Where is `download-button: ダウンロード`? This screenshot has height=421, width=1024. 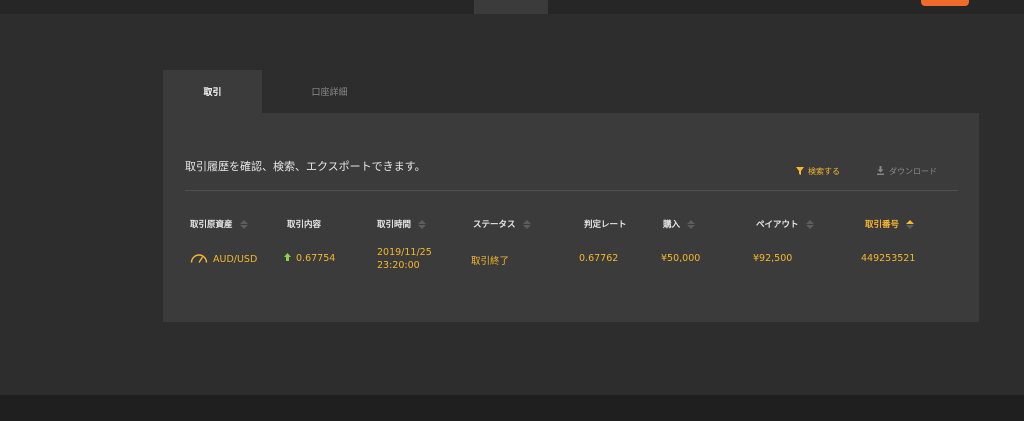 download-button: ダウンロード is located at coordinates (906, 171).